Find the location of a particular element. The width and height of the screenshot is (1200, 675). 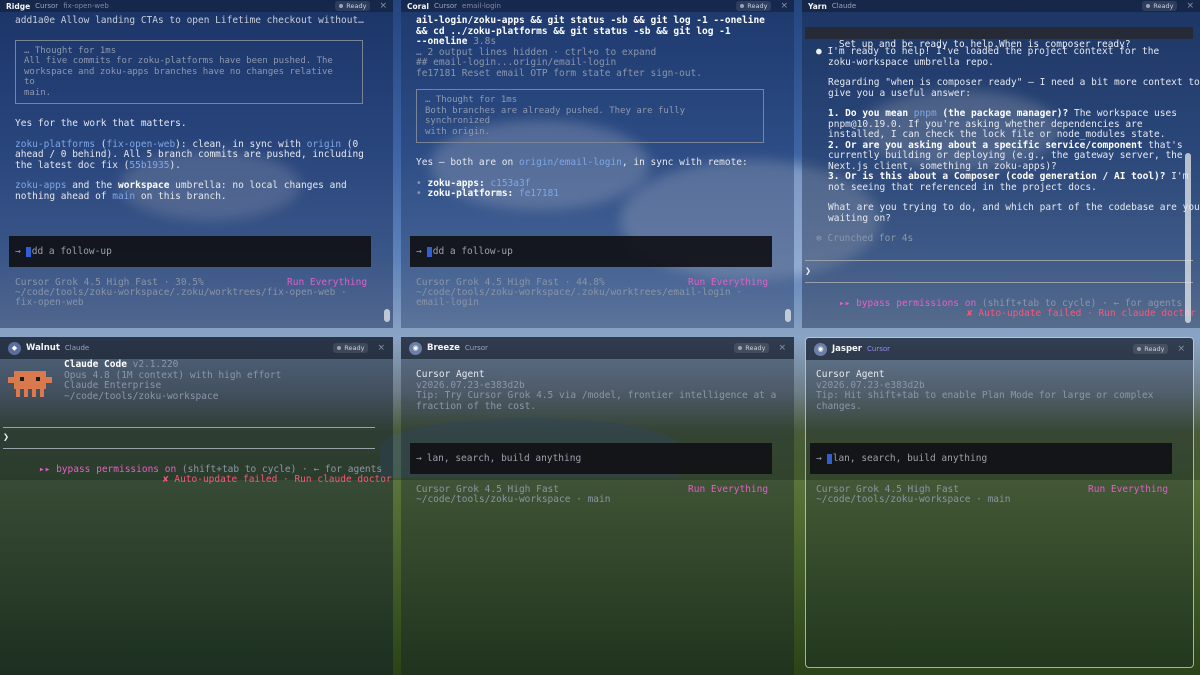

pane-header: Yarn Claude Ready × is located at coordinates (1001, 6).